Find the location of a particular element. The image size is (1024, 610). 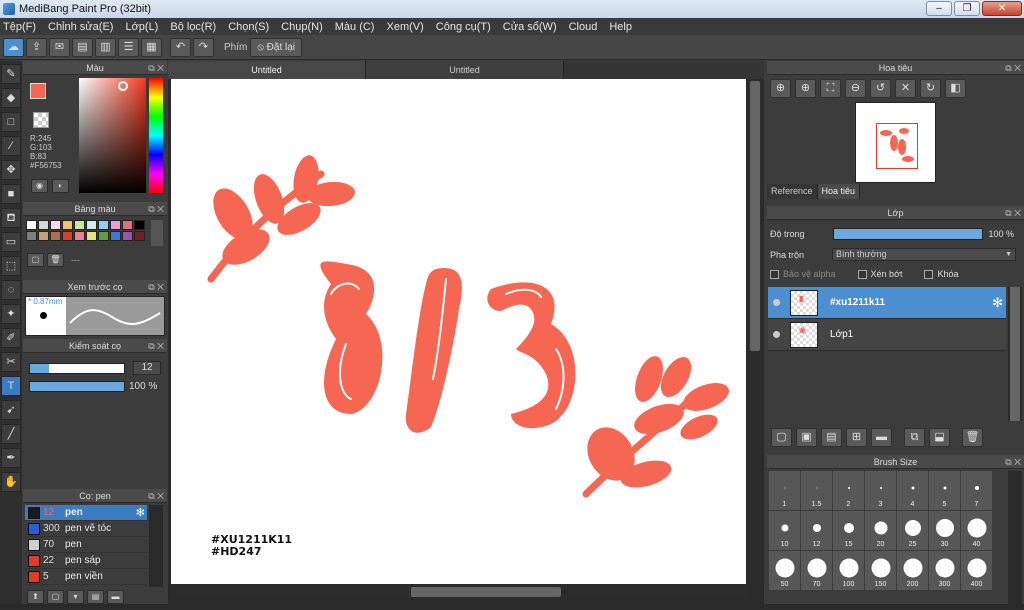

menu-select: Chọn(S) is located at coordinates (248, 27).